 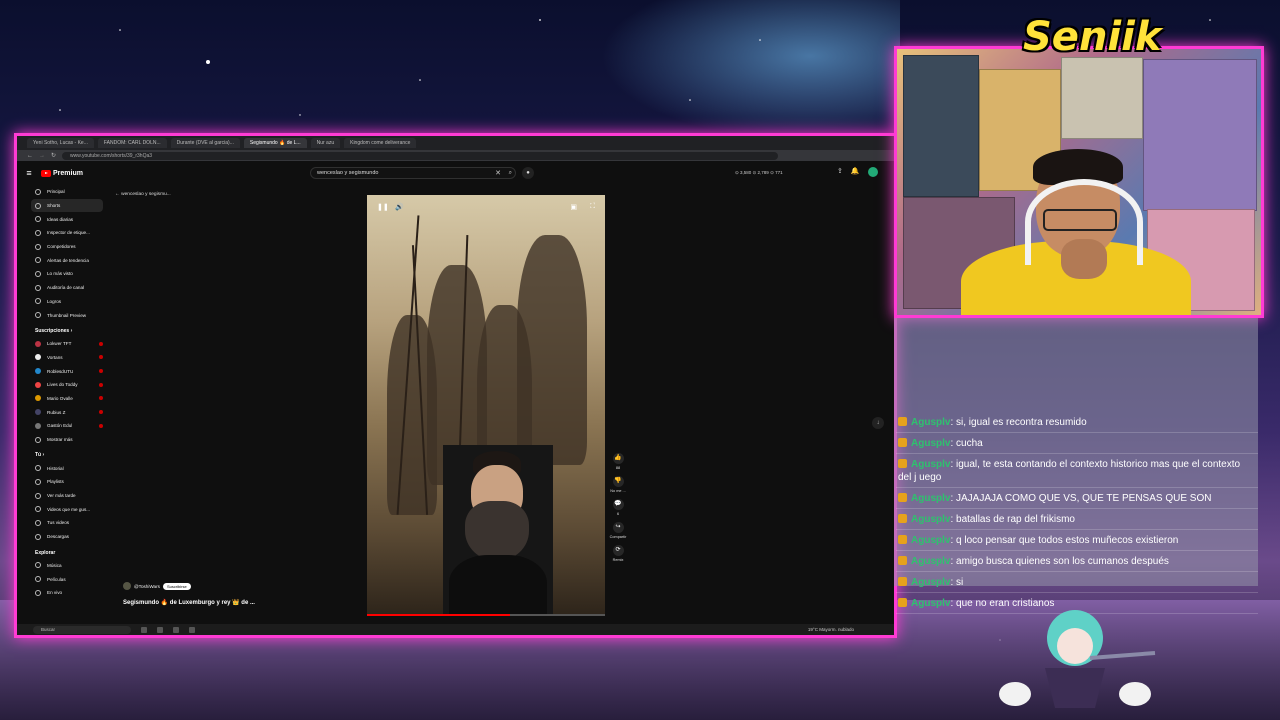 What do you see at coordinates (144, 629) in the screenshot?
I see `taskview-icon` at bounding box center [144, 629].